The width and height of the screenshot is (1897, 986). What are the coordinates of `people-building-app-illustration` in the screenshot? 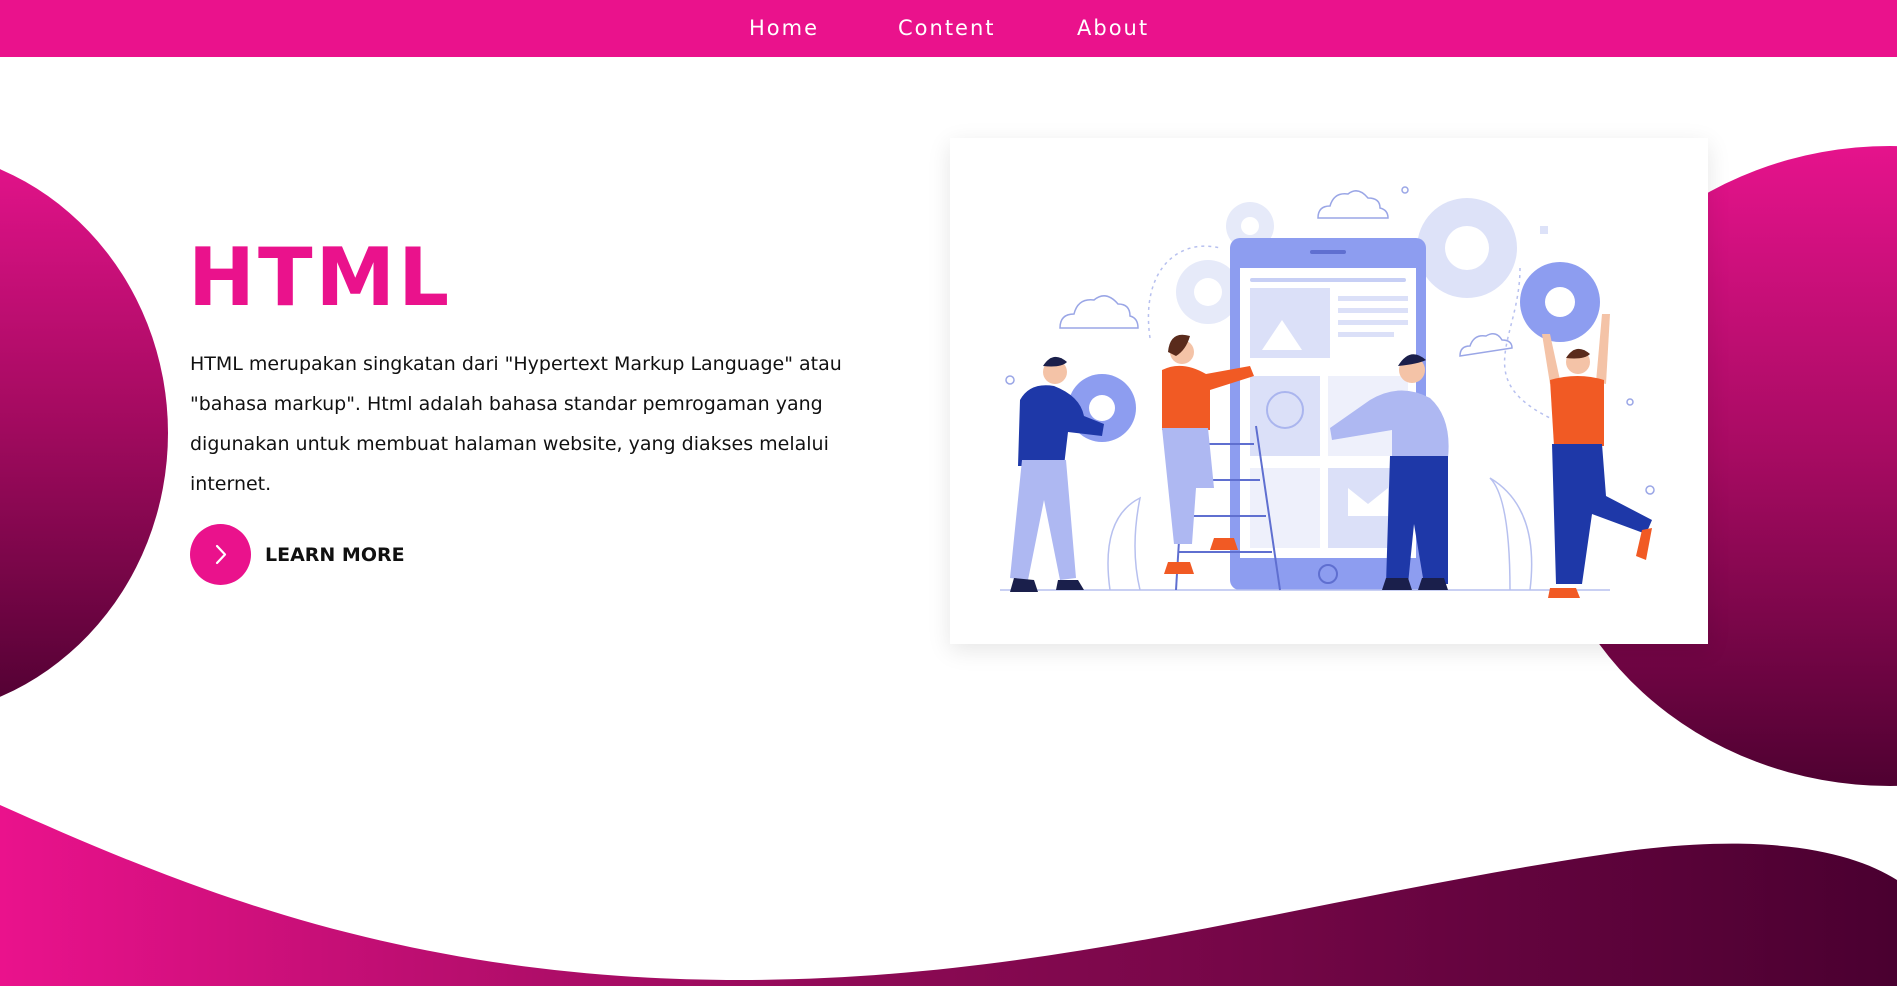 It's located at (1327, 392).